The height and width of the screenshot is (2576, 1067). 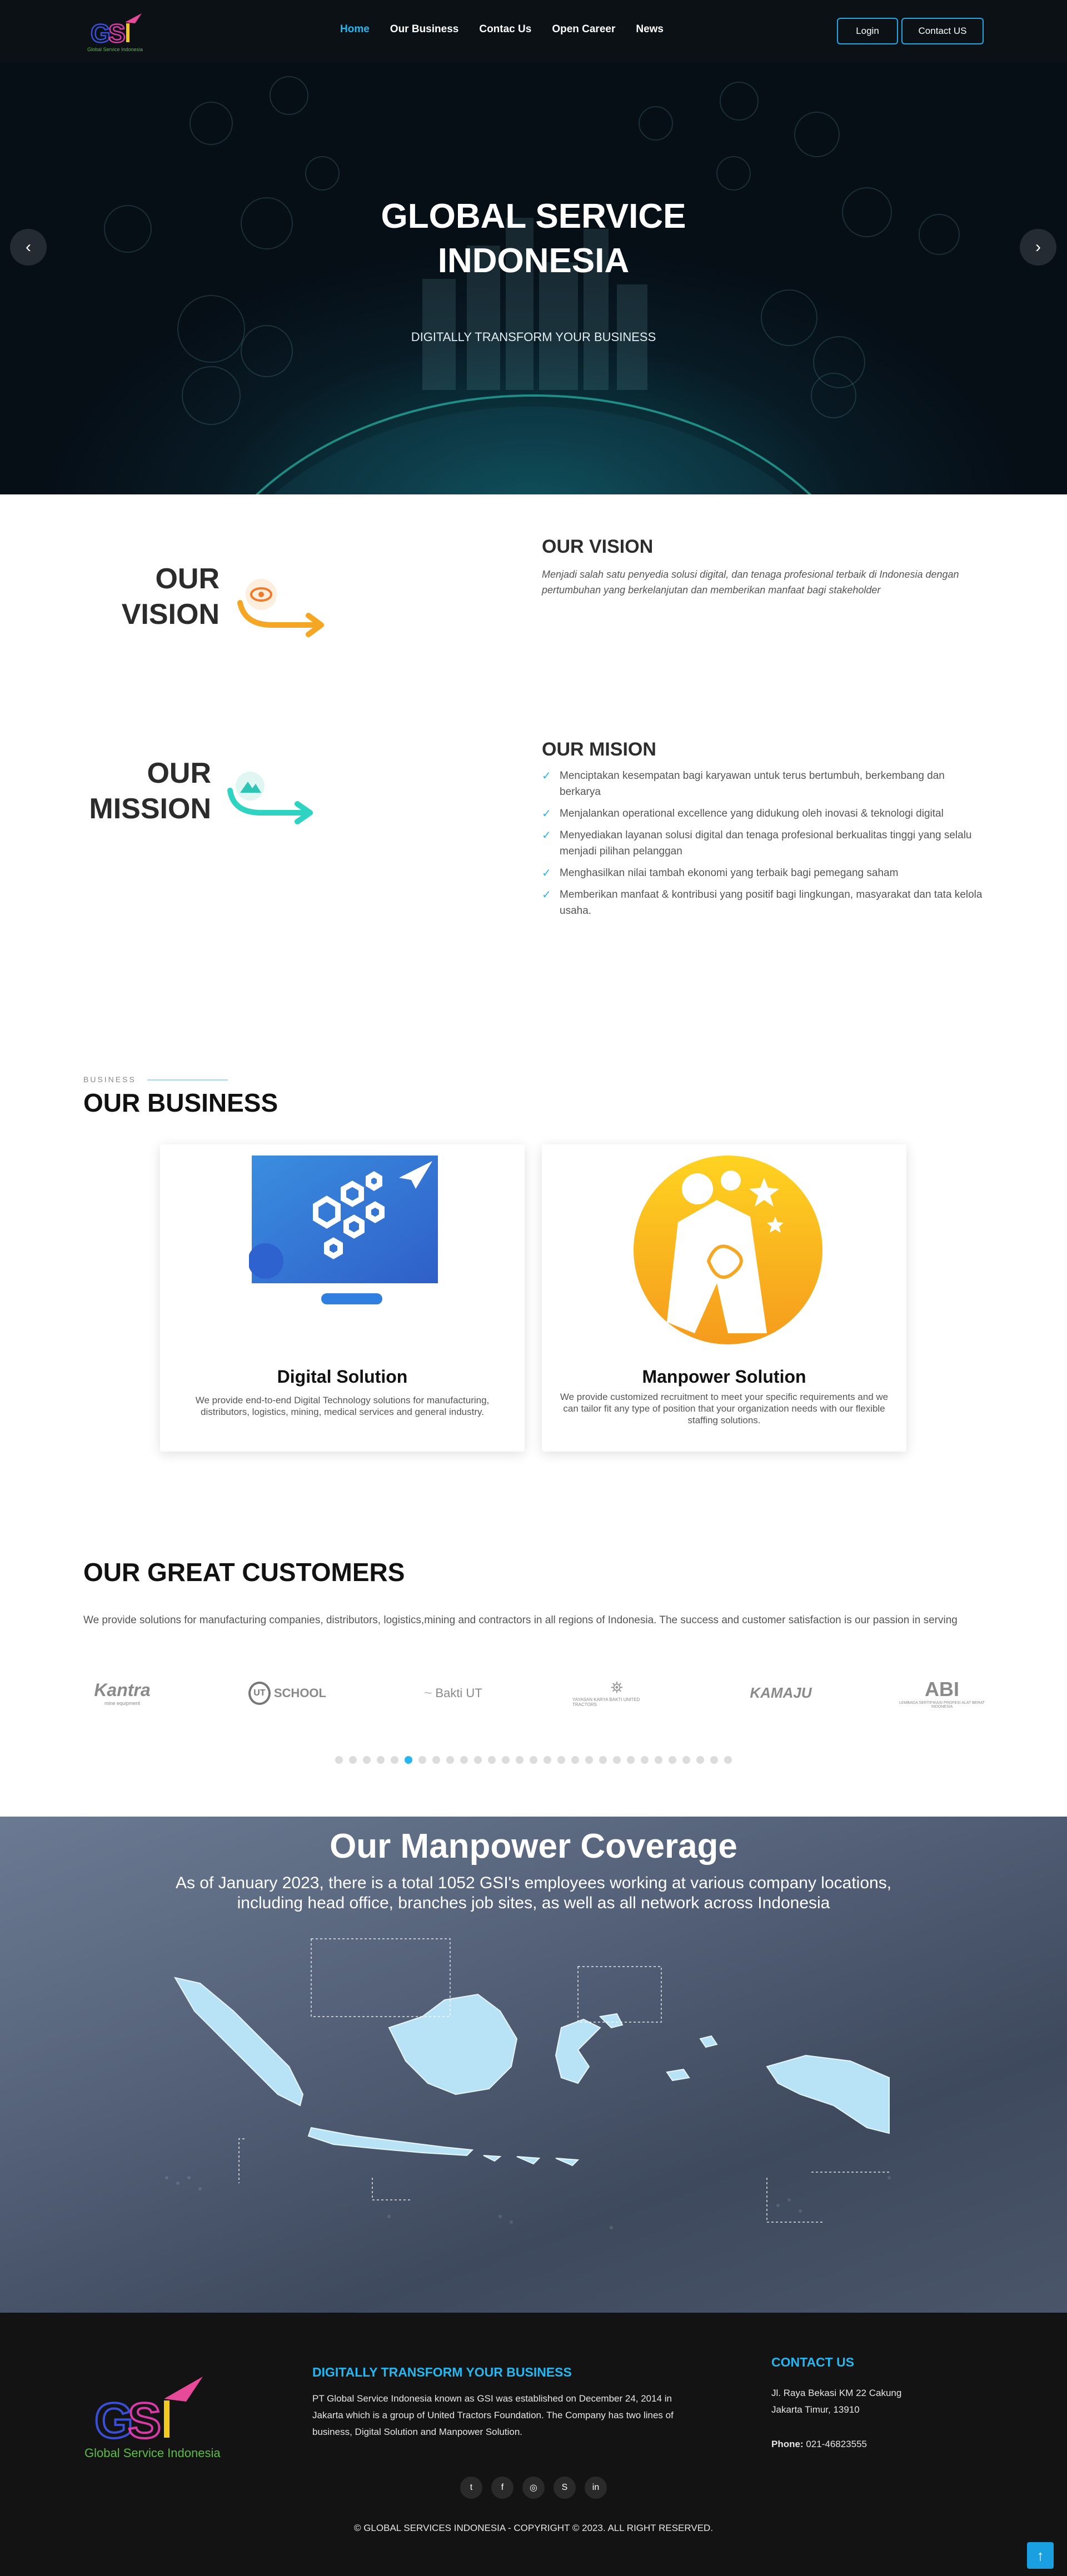 What do you see at coordinates (787, 2444) in the screenshot?
I see `phone-label: Phone:` at bounding box center [787, 2444].